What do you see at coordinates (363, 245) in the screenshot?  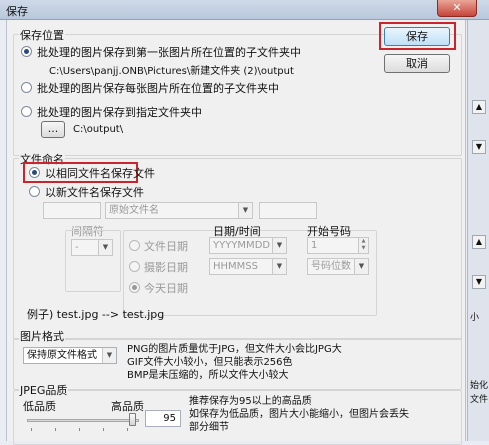 I see `spinner-icon: ▲ ▼` at bounding box center [363, 245].